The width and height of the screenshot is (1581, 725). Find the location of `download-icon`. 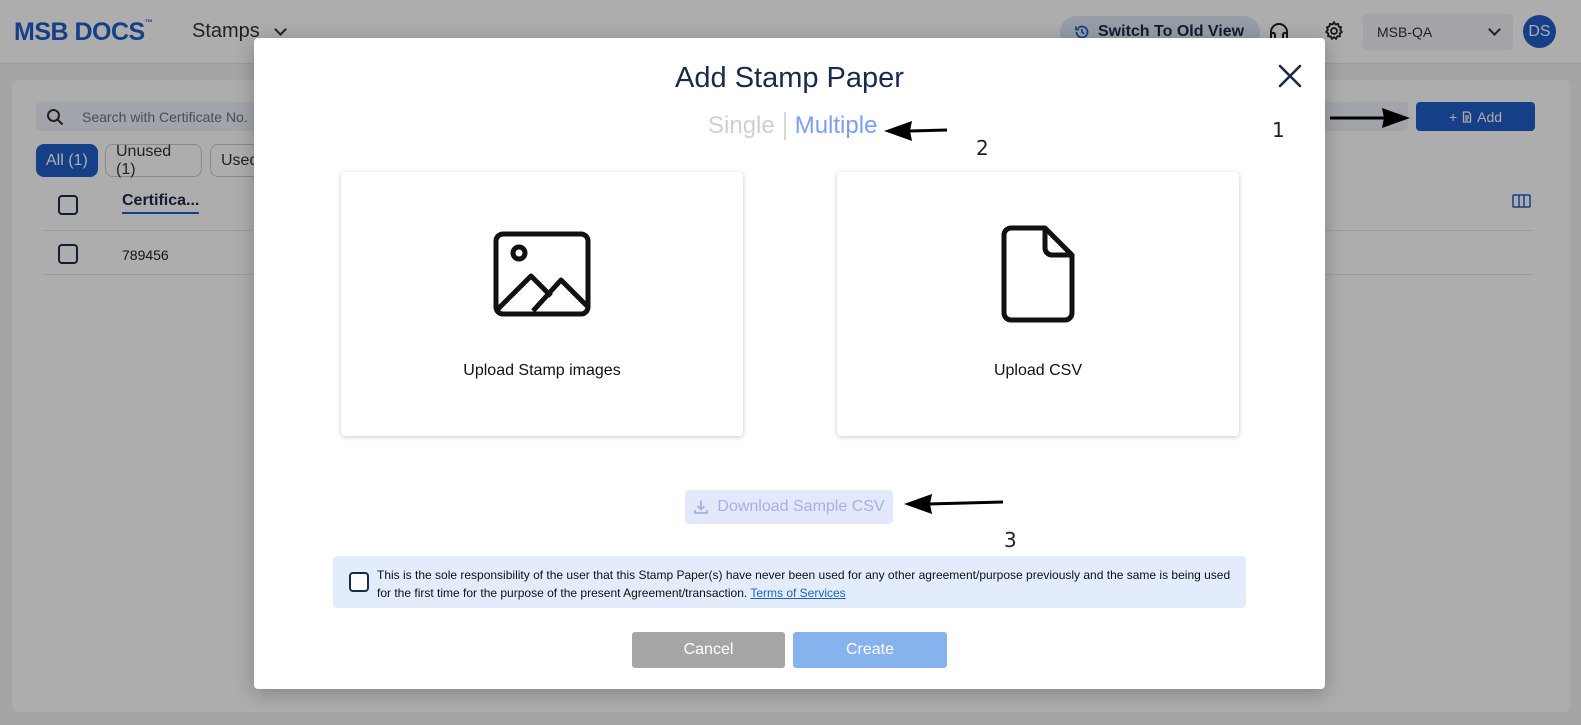

download-icon is located at coordinates (701, 507).